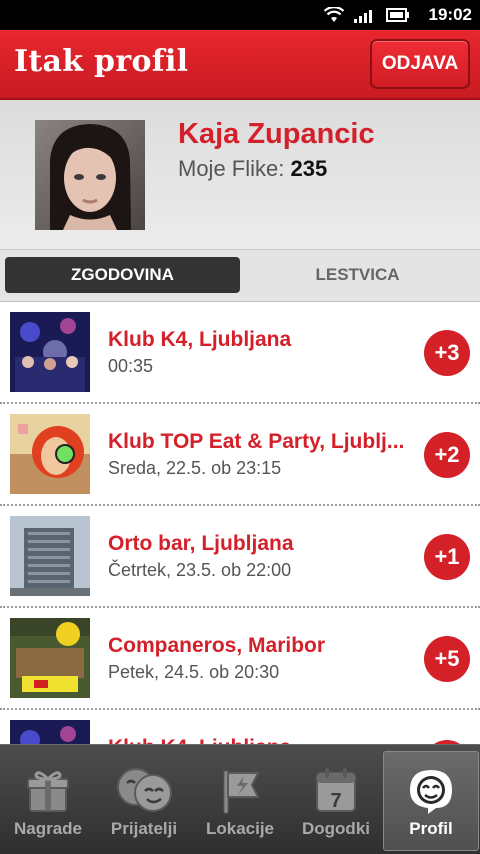  I want to click on points-badge: +3, so click(447, 353).